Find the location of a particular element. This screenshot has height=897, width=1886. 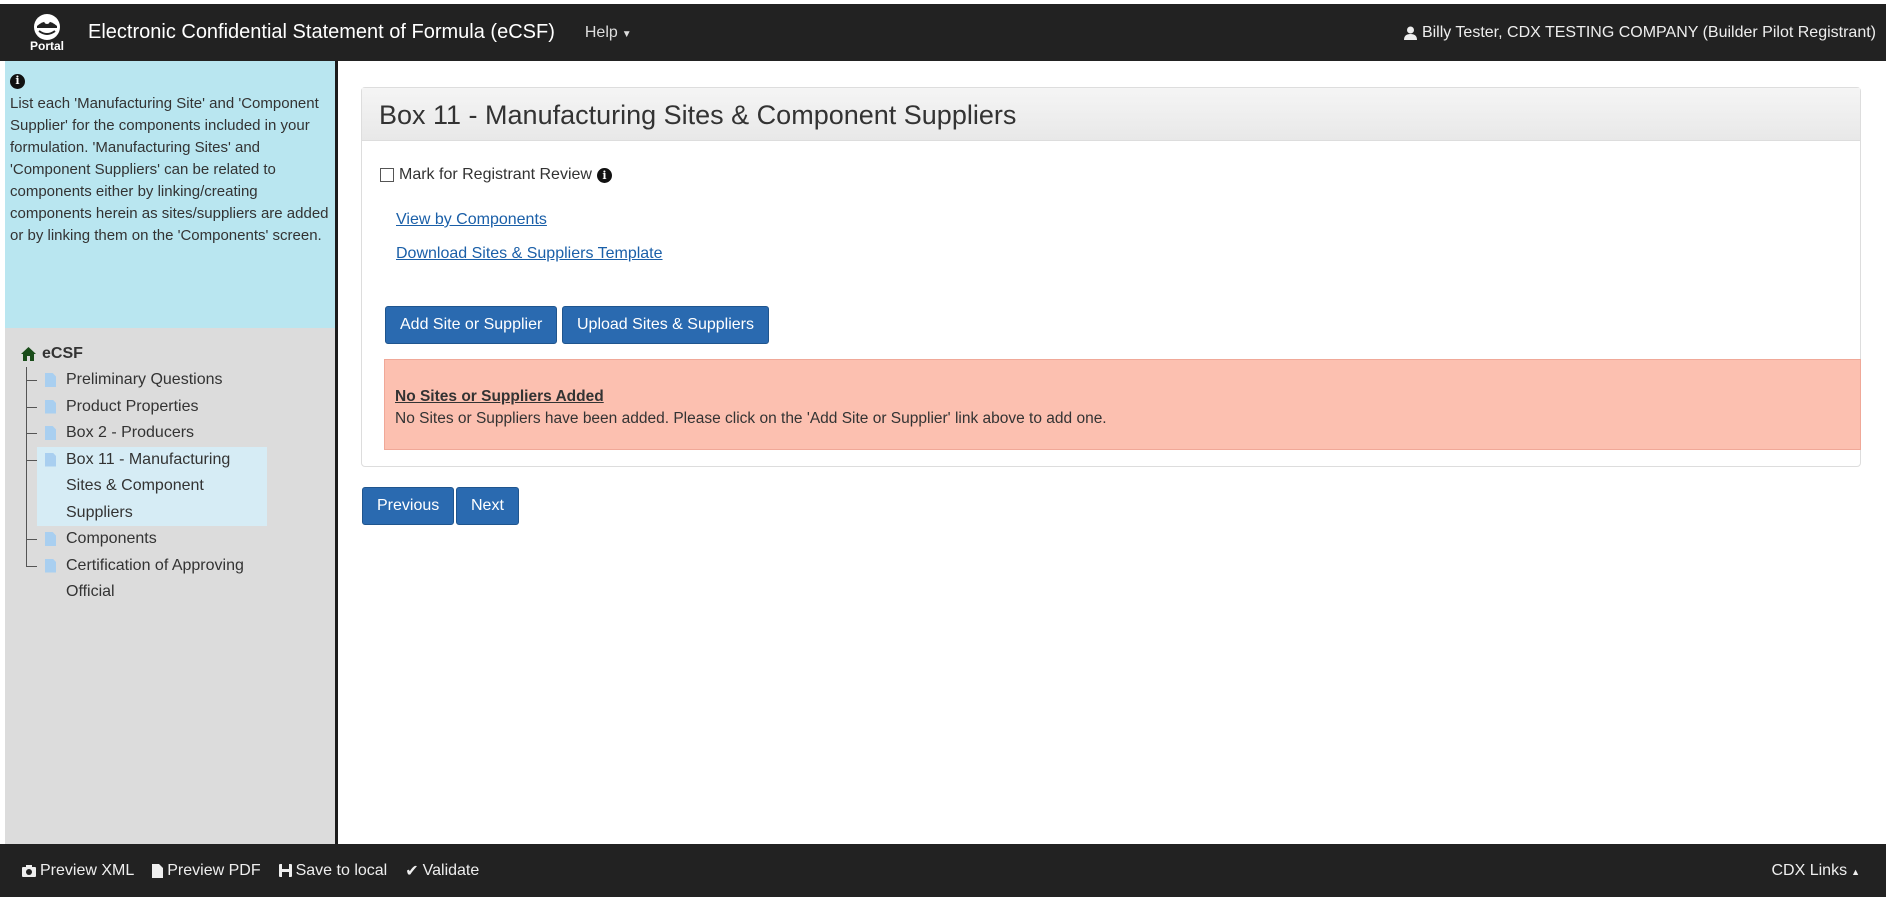

tree-item-label: Preliminary Questions is located at coordinates (144, 379).